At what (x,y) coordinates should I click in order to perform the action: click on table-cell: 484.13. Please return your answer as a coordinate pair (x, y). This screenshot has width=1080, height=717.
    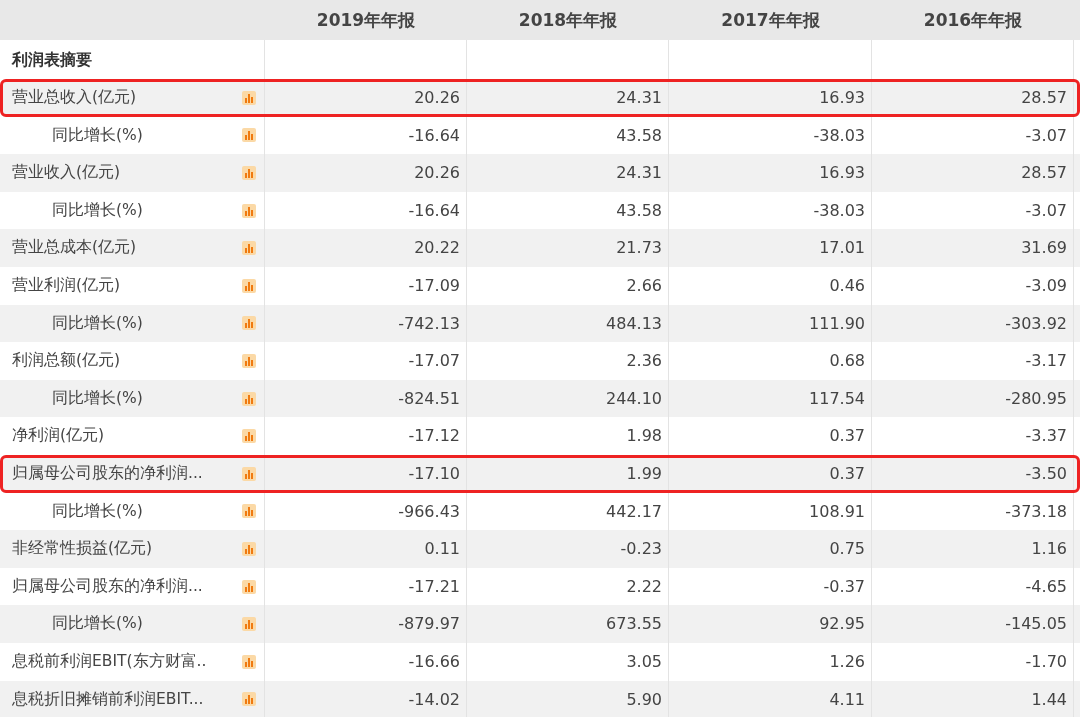
    Looking at the image, I should click on (568, 323).